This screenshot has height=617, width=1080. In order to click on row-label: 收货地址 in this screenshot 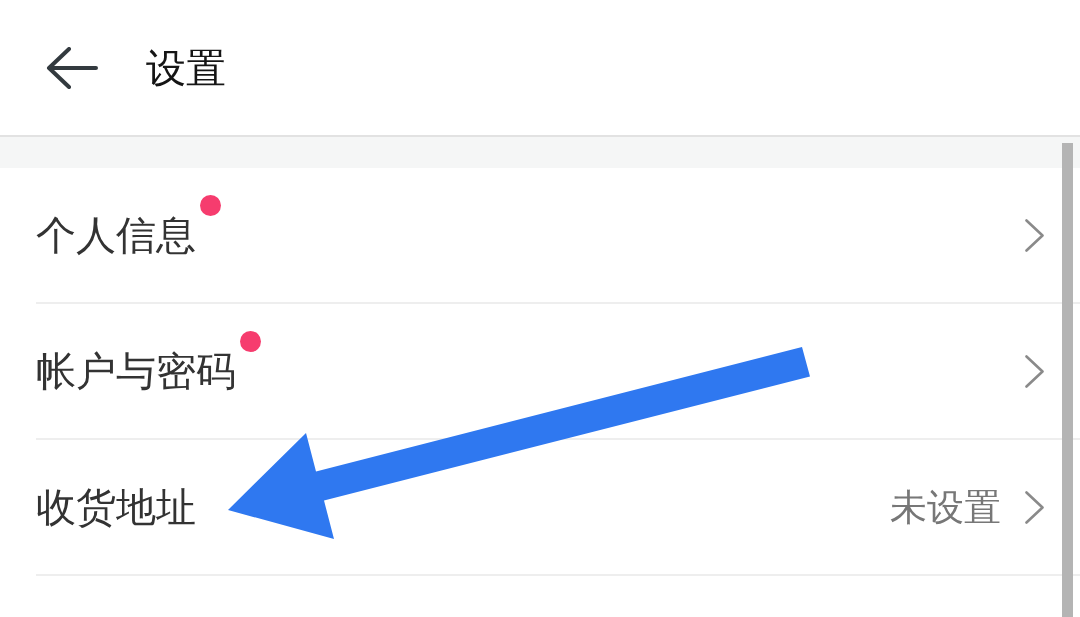, I will do `click(116, 507)`.